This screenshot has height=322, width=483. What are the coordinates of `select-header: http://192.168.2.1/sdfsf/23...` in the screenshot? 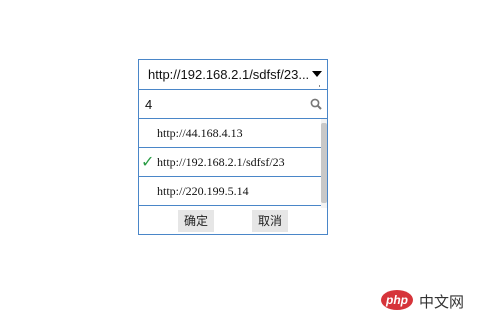 It's located at (233, 75).